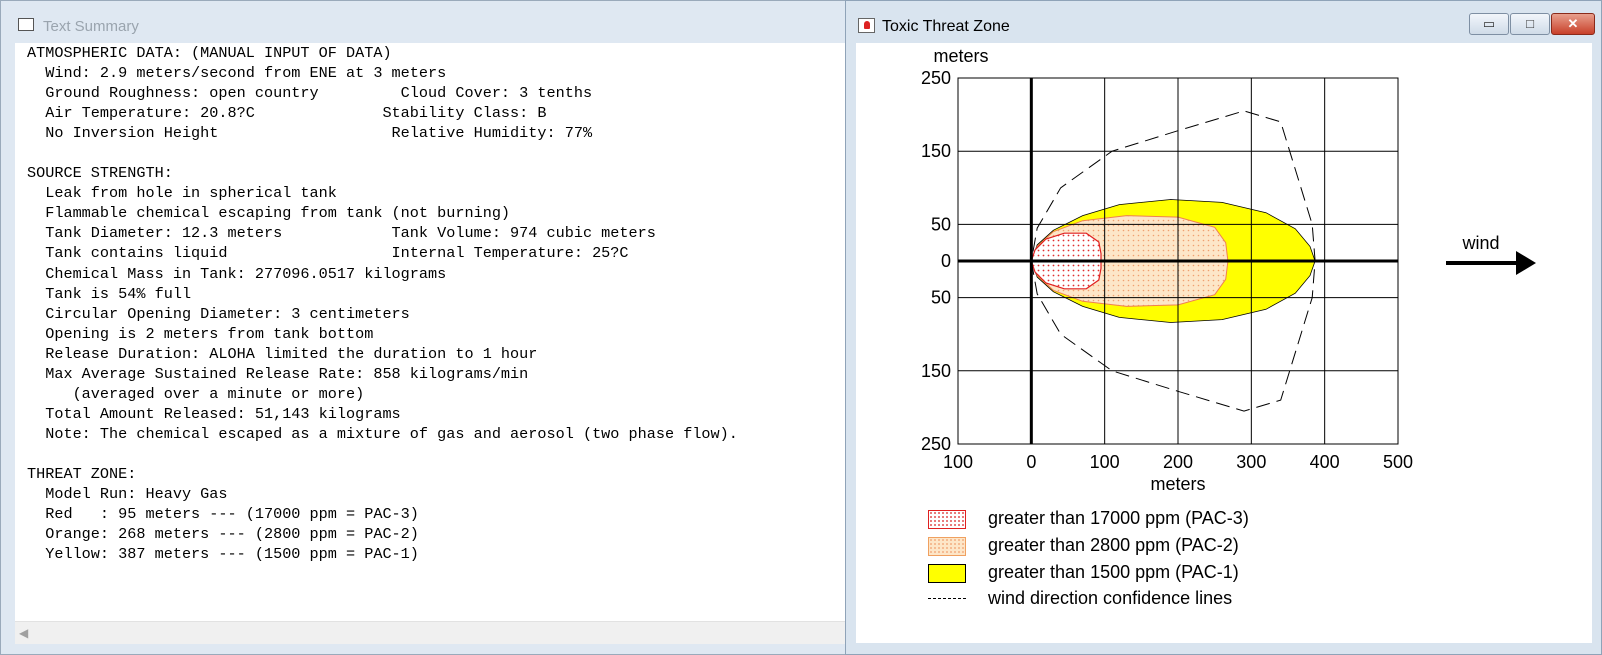 Image resolution: width=1602 pixels, height=655 pixels. Describe the element at coordinates (946, 261) in the screenshot. I see `y-tick-label: 0` at that location.